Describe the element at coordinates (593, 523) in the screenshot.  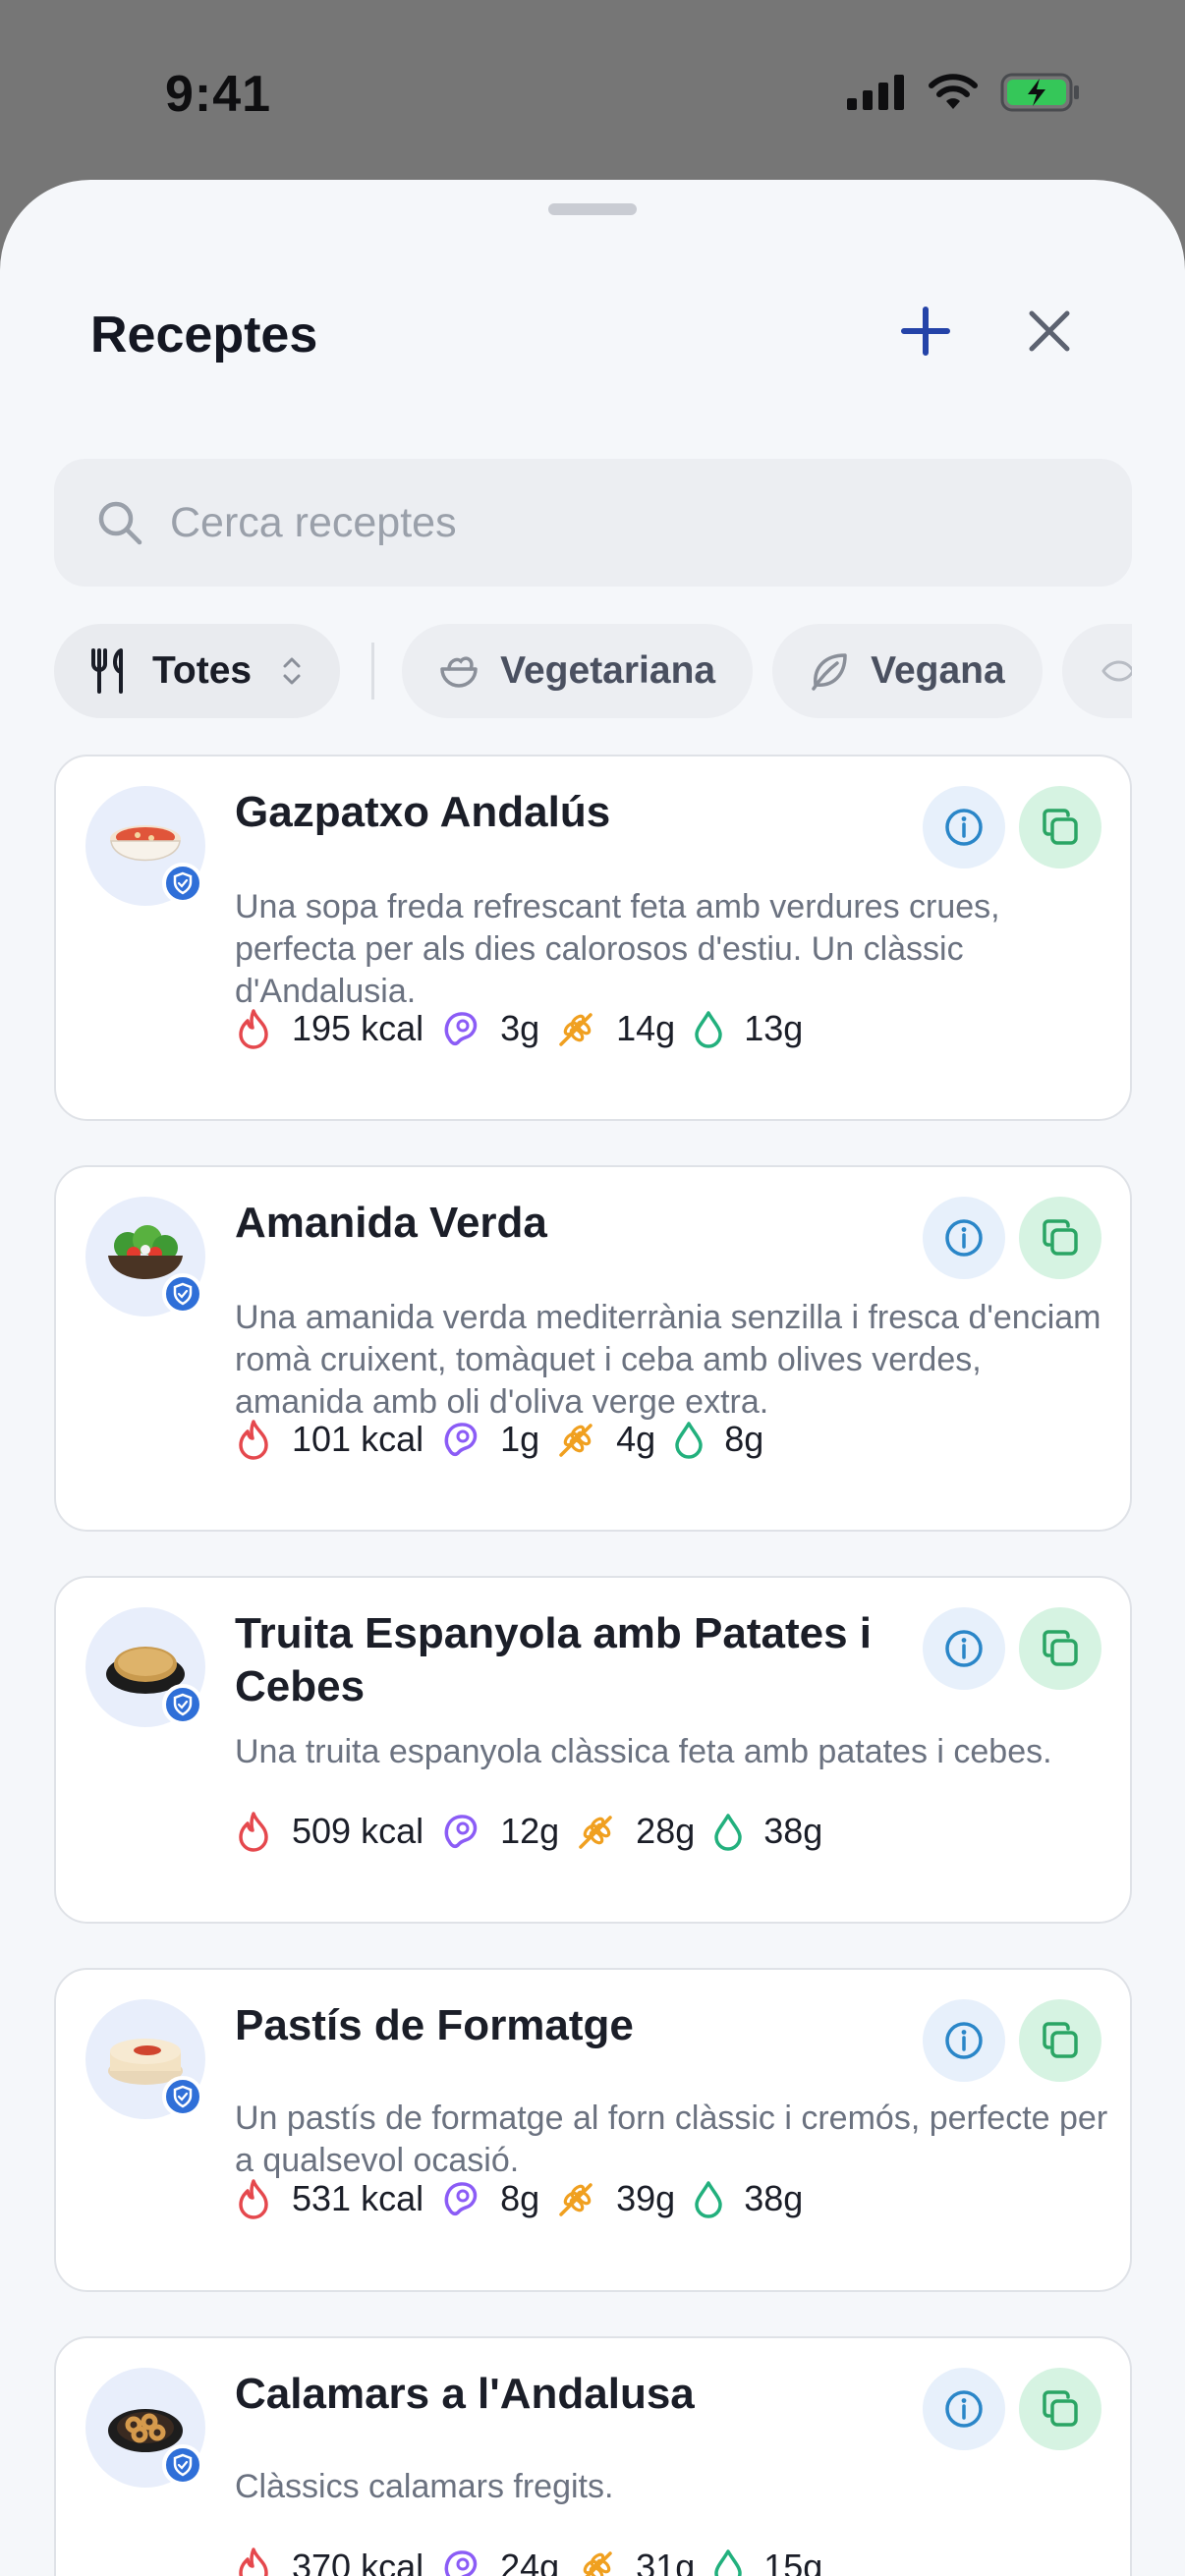
I see `search-input: Cerca receptes` at that location.